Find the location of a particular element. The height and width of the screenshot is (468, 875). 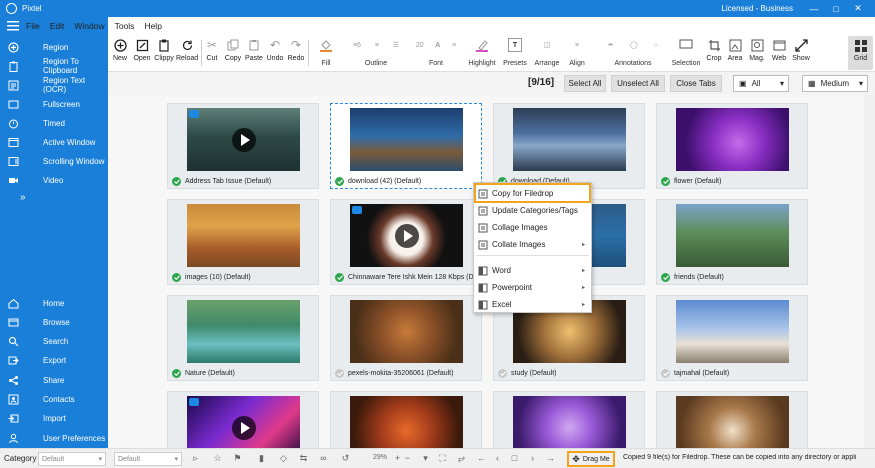

sidebar-item-fullscreen: Fullscreen is located at coordinates (54, 104).